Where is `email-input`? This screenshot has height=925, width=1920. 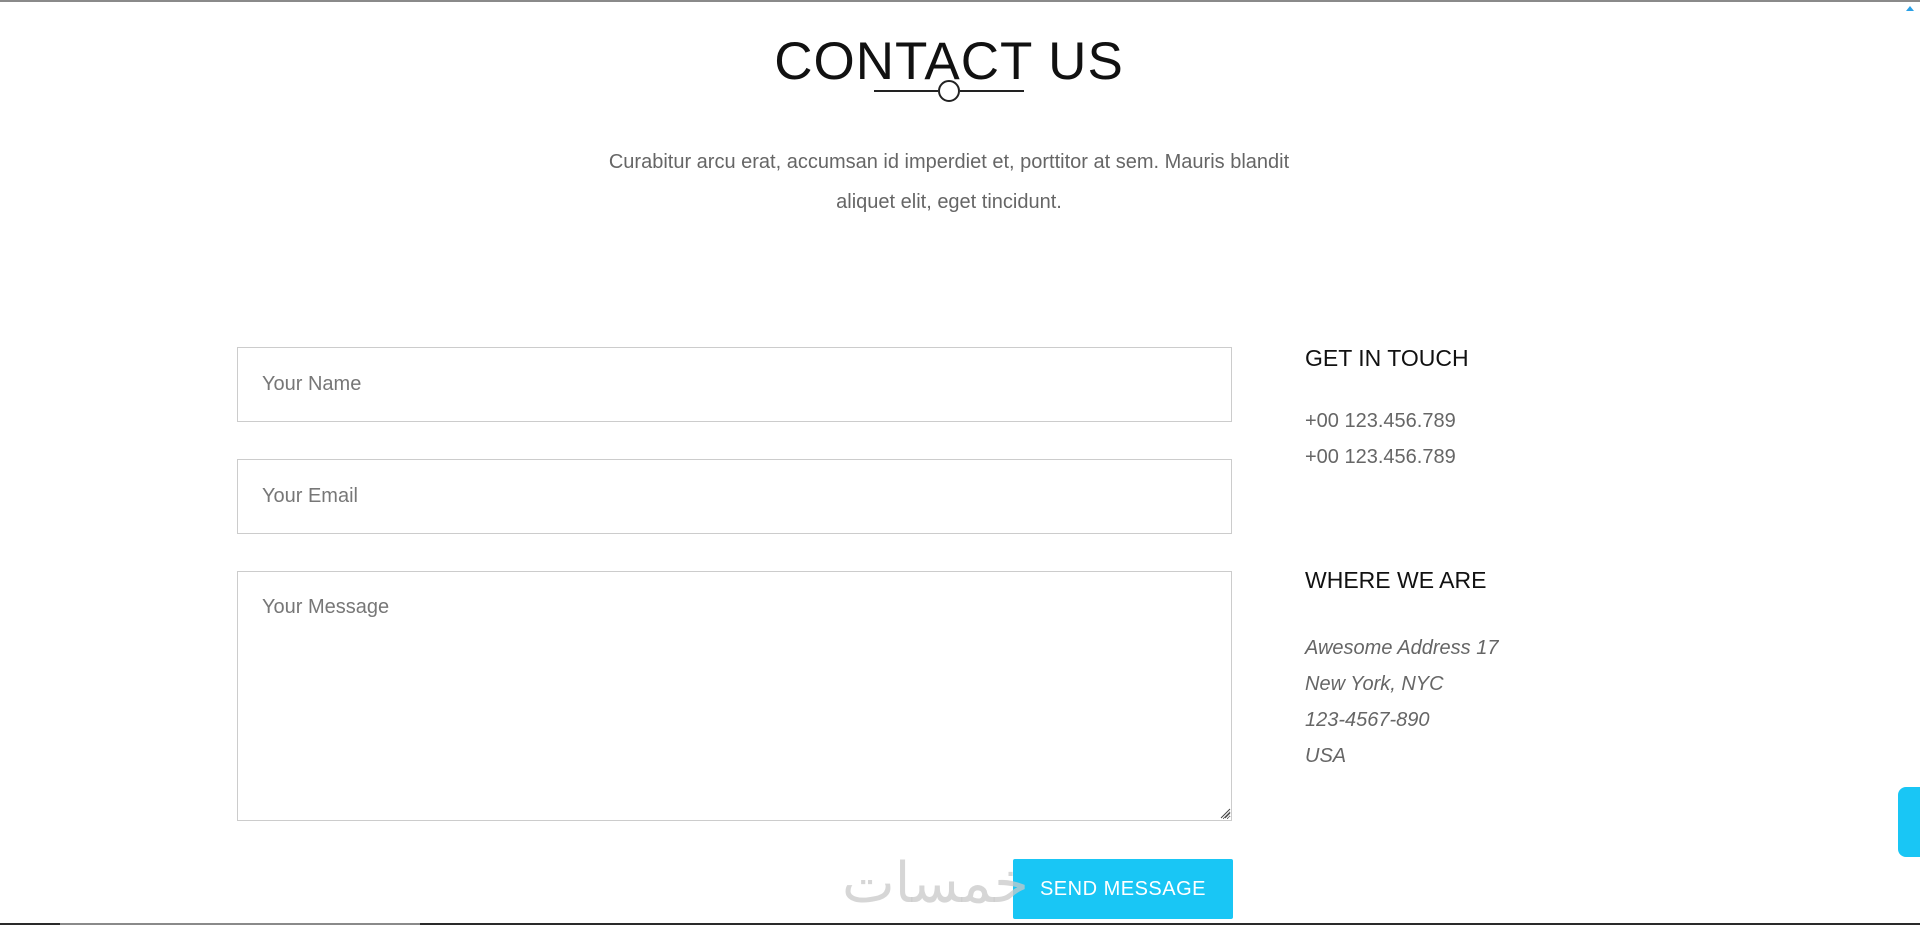 email-input is located at coordinates (734, 496).